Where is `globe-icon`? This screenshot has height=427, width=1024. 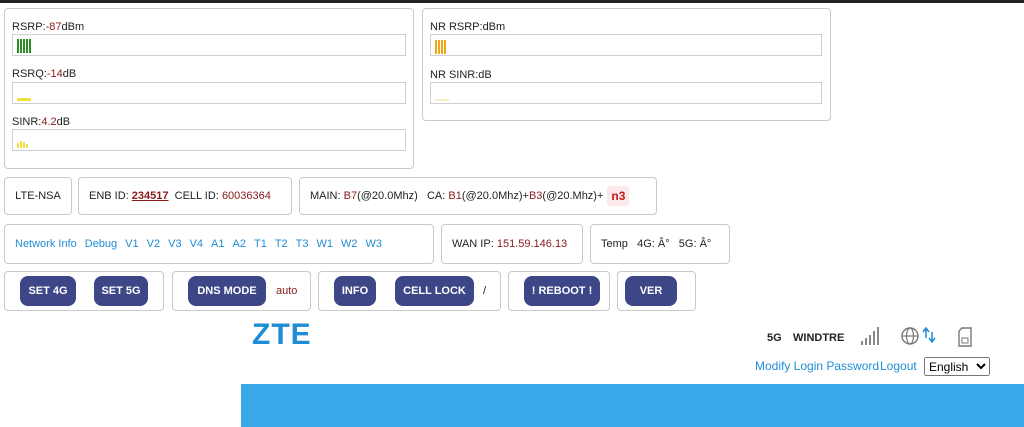
globe-icon is located at coordinates (918, 337).